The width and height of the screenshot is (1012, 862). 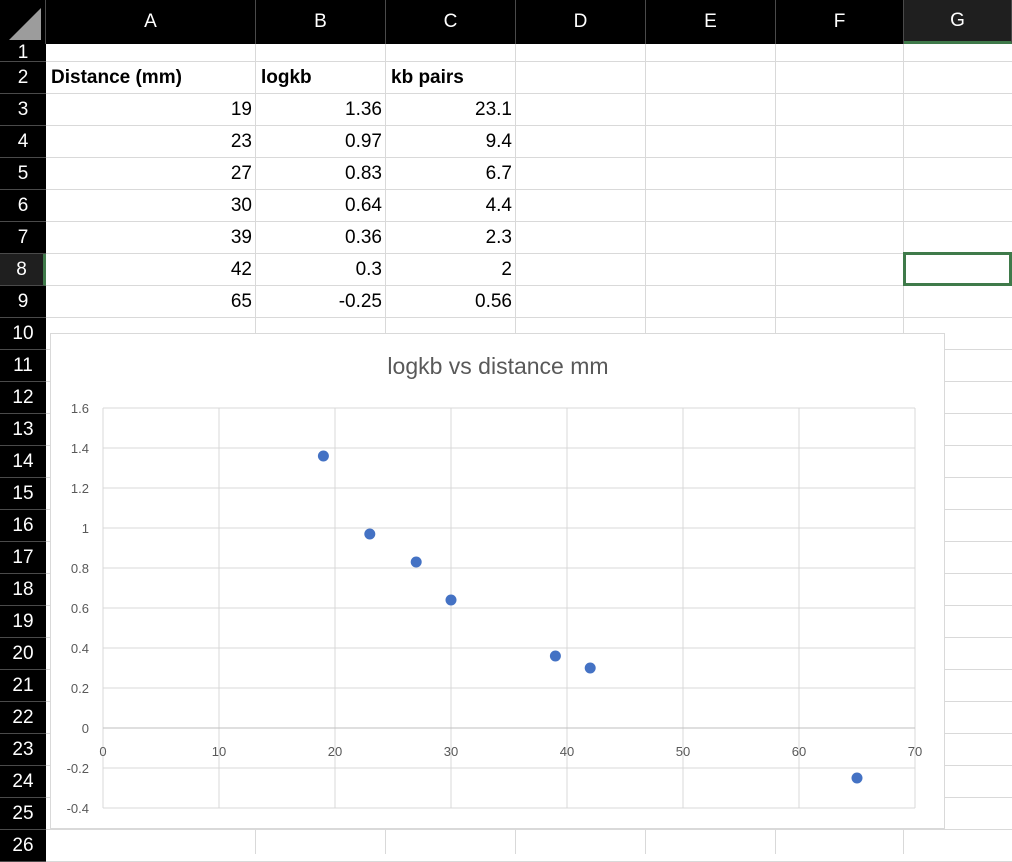 I want to click on row-header-8: 8, so click(x=23, y=270).